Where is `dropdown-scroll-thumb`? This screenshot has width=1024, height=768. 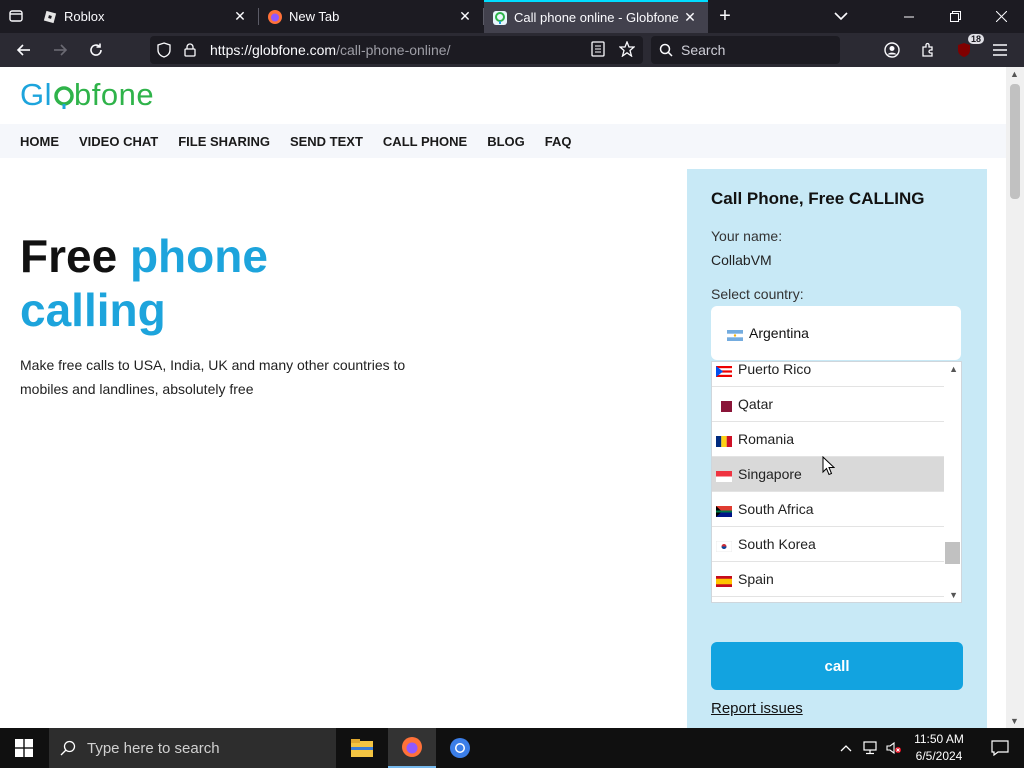
dropdown-scroll-thumb is located at coordinates (952, 553).